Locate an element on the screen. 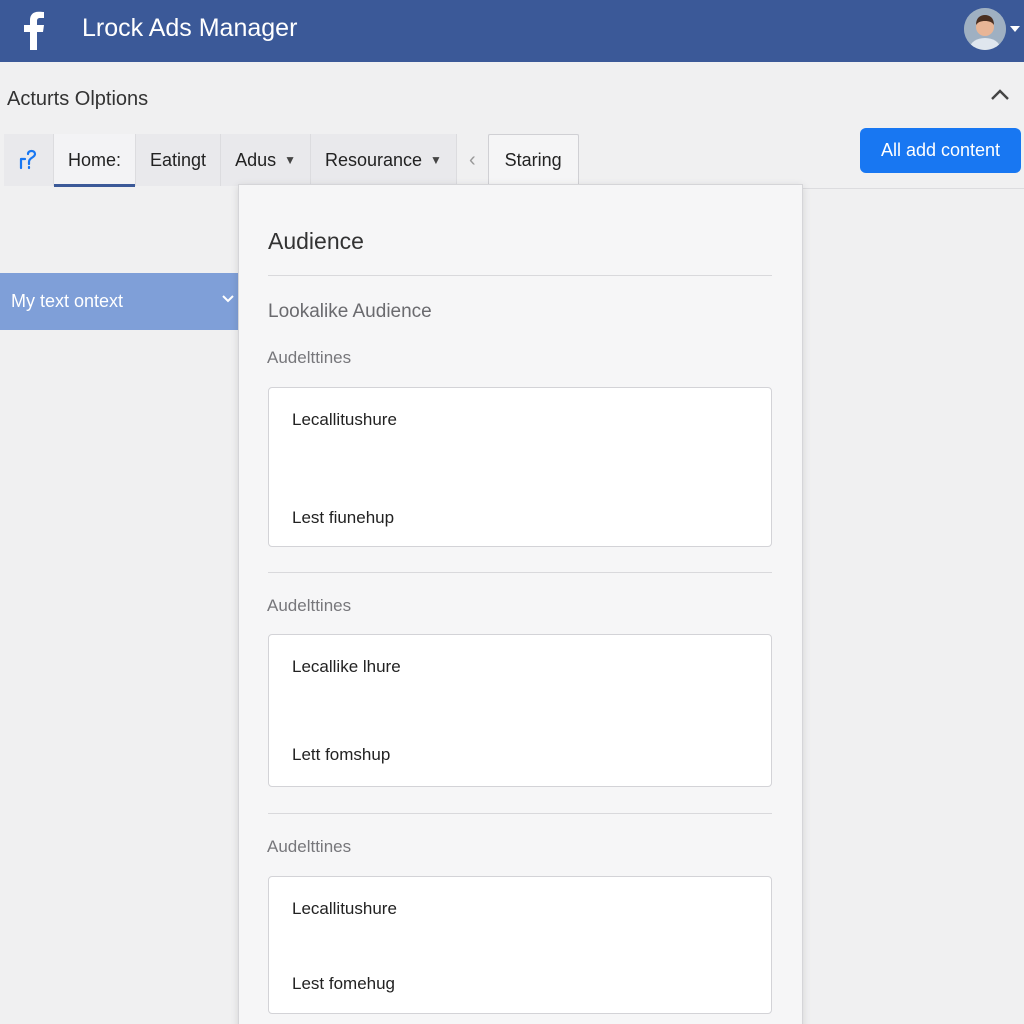  tab-eatingt-label: Eatingt is located at coordinates (178, 159).